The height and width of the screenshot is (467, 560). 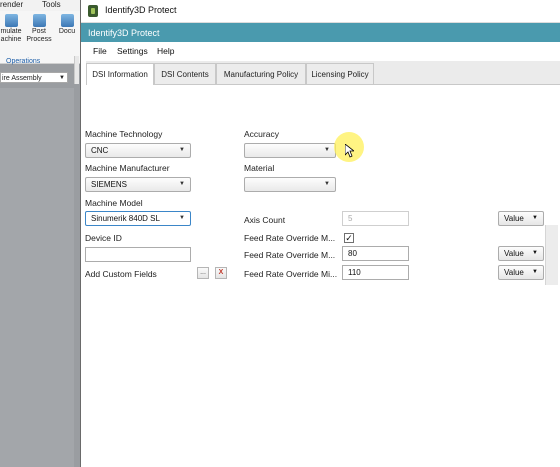 What do you see at coordinates (320, 32) in the screenshot?
I see `app-header: Identify3D Protect` at bounding box center [320, 32].